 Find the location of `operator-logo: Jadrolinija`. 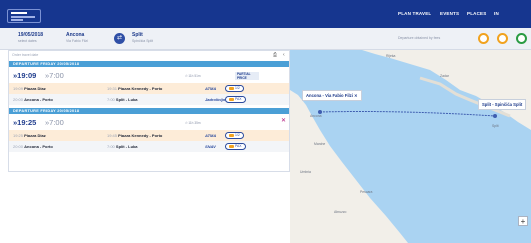

operator-logo: Jadrolinija is located at coordinates (215, 99).